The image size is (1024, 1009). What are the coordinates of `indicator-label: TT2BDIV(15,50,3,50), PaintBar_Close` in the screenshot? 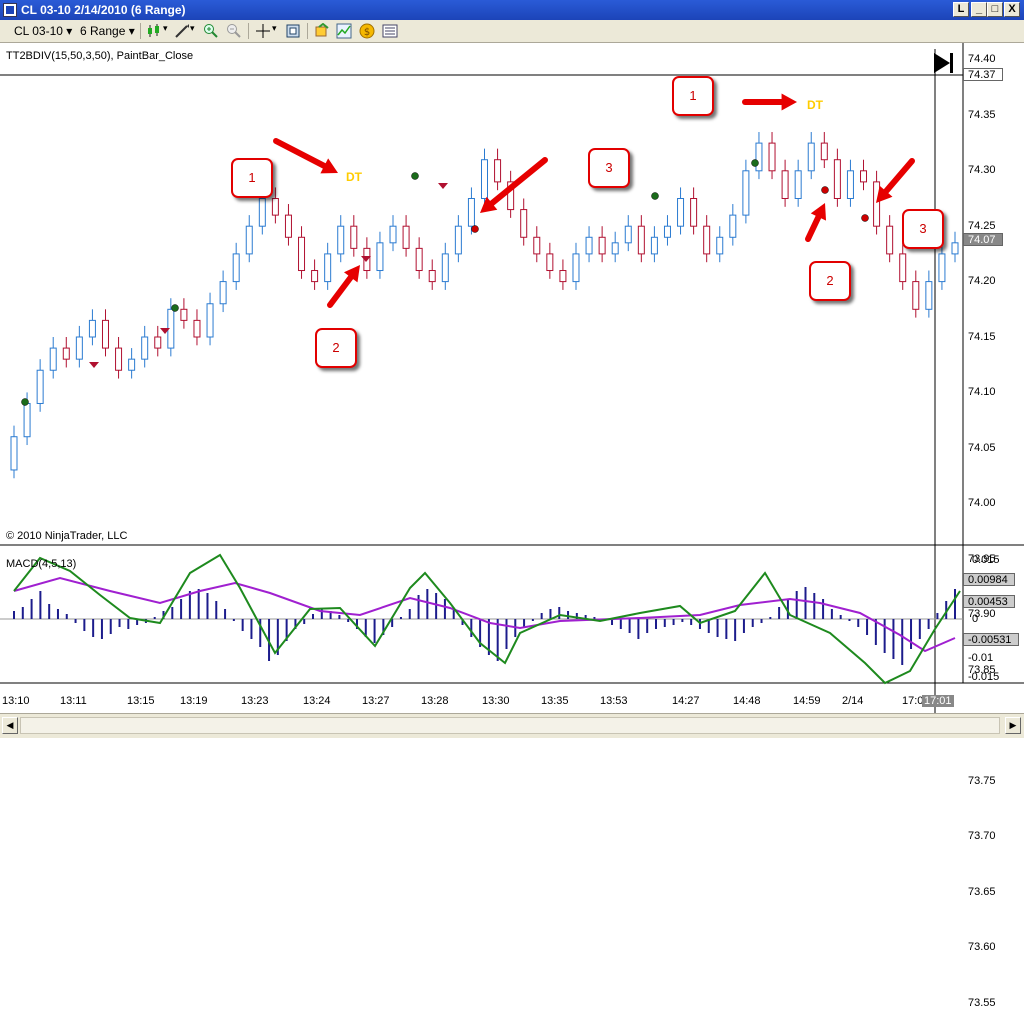 It's located at (100, 56).